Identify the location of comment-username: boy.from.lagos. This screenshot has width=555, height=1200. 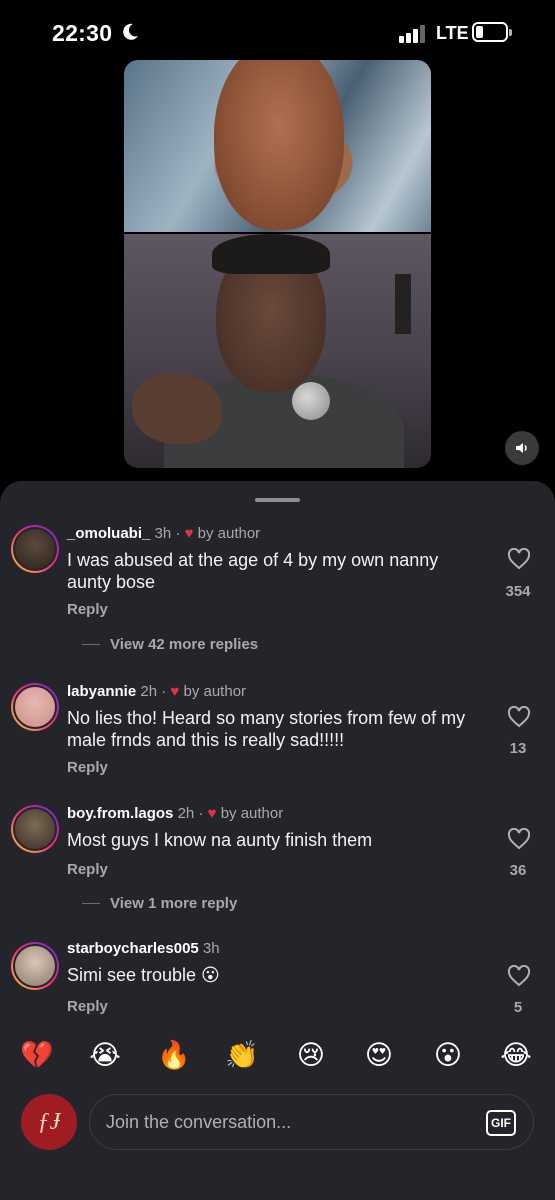
(120, 813).